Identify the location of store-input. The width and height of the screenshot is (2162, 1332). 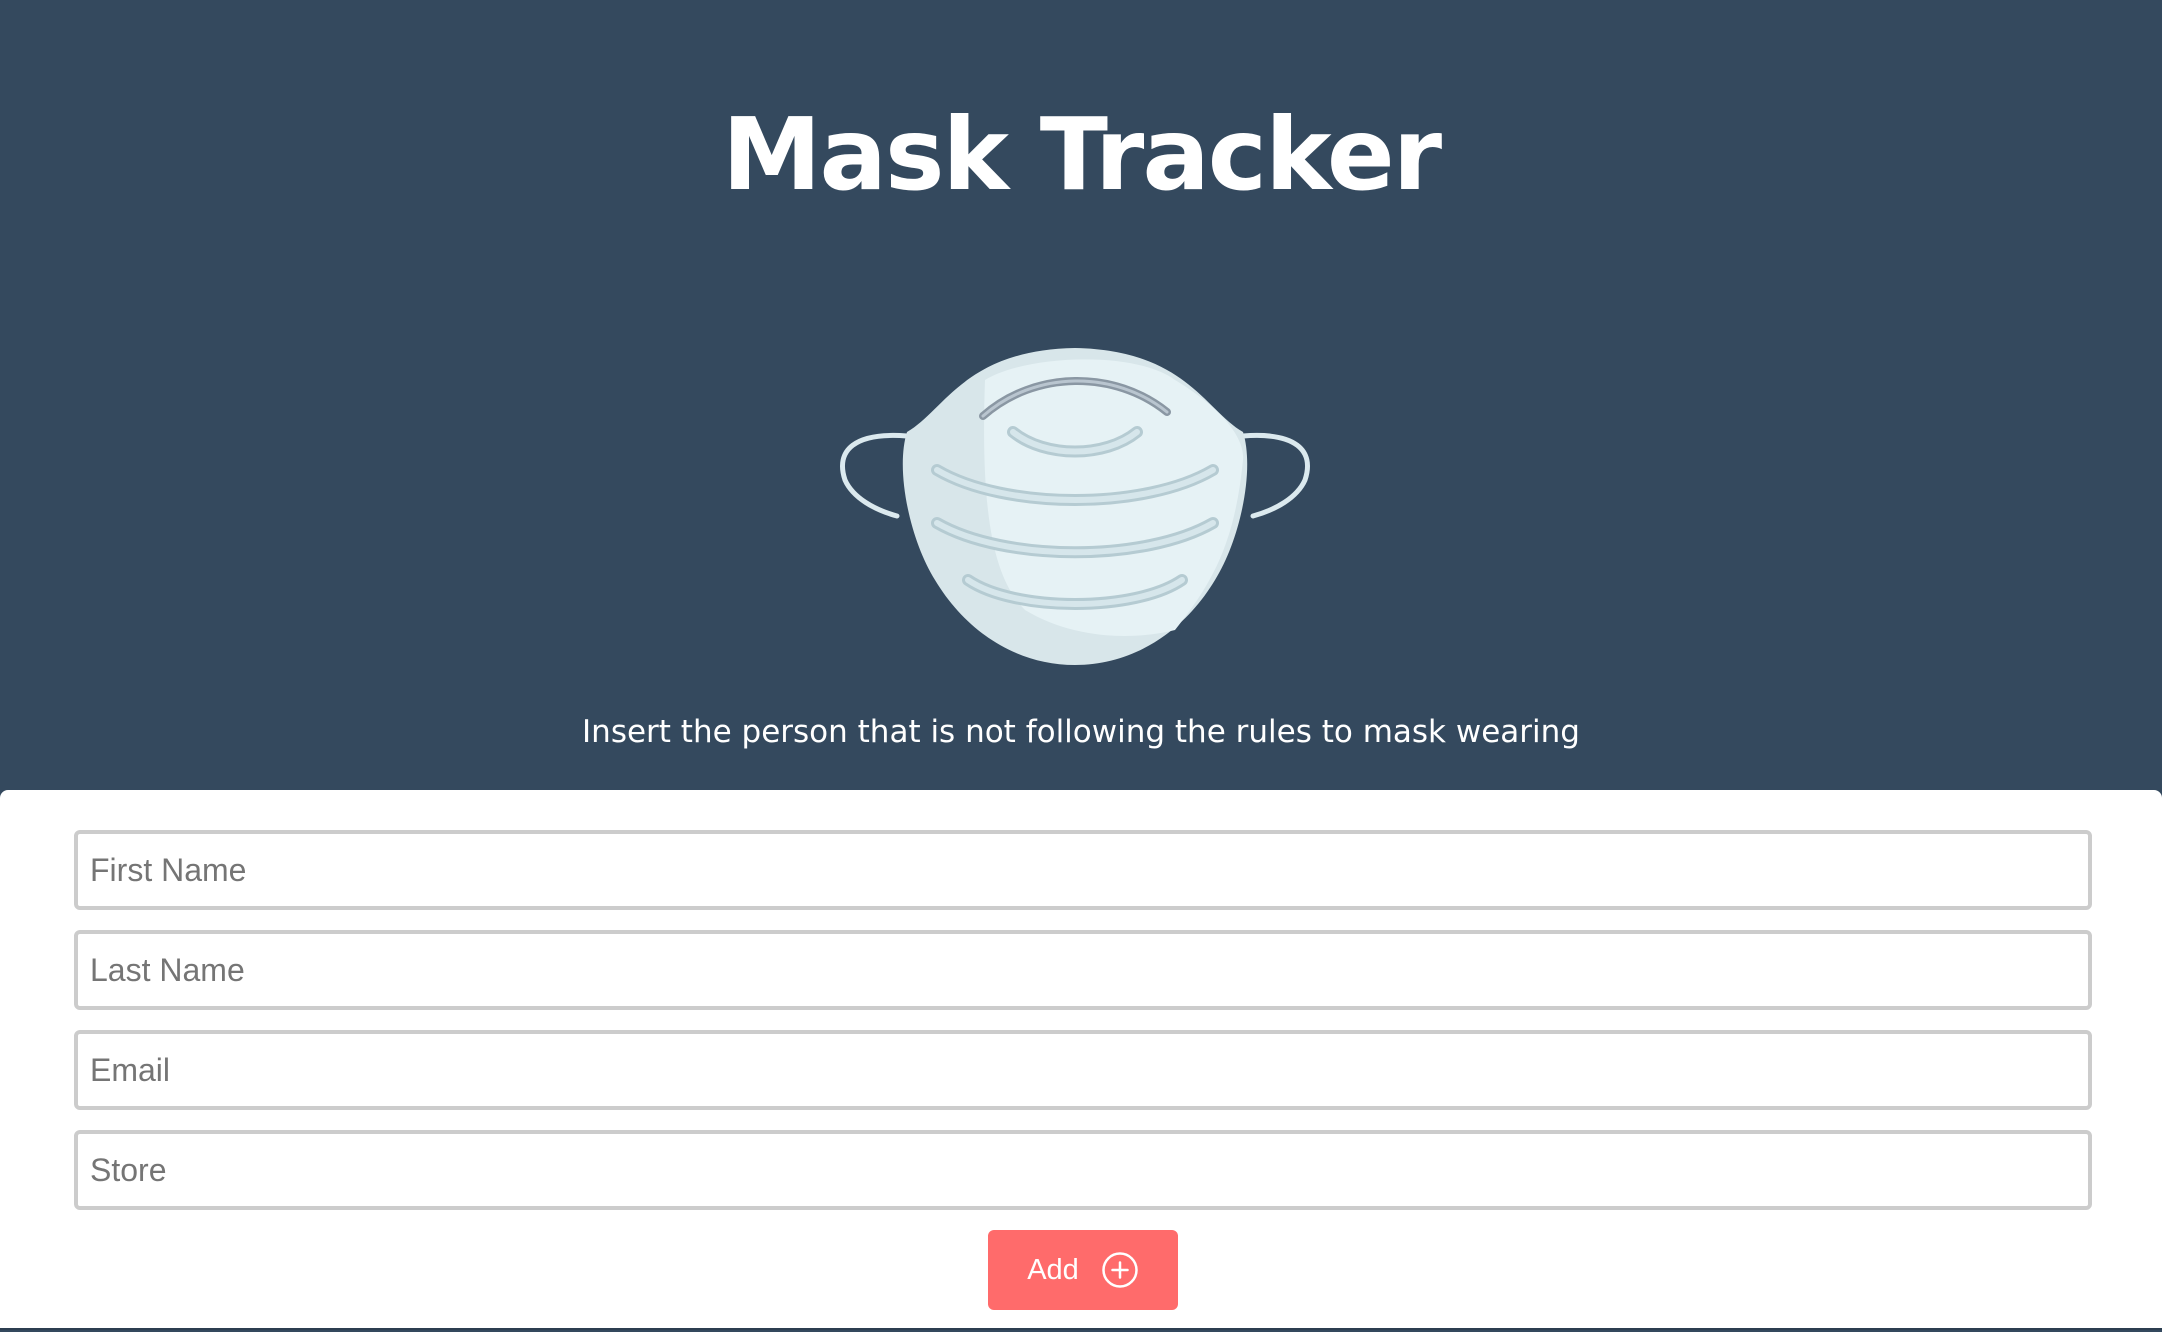
(1083, 1170).